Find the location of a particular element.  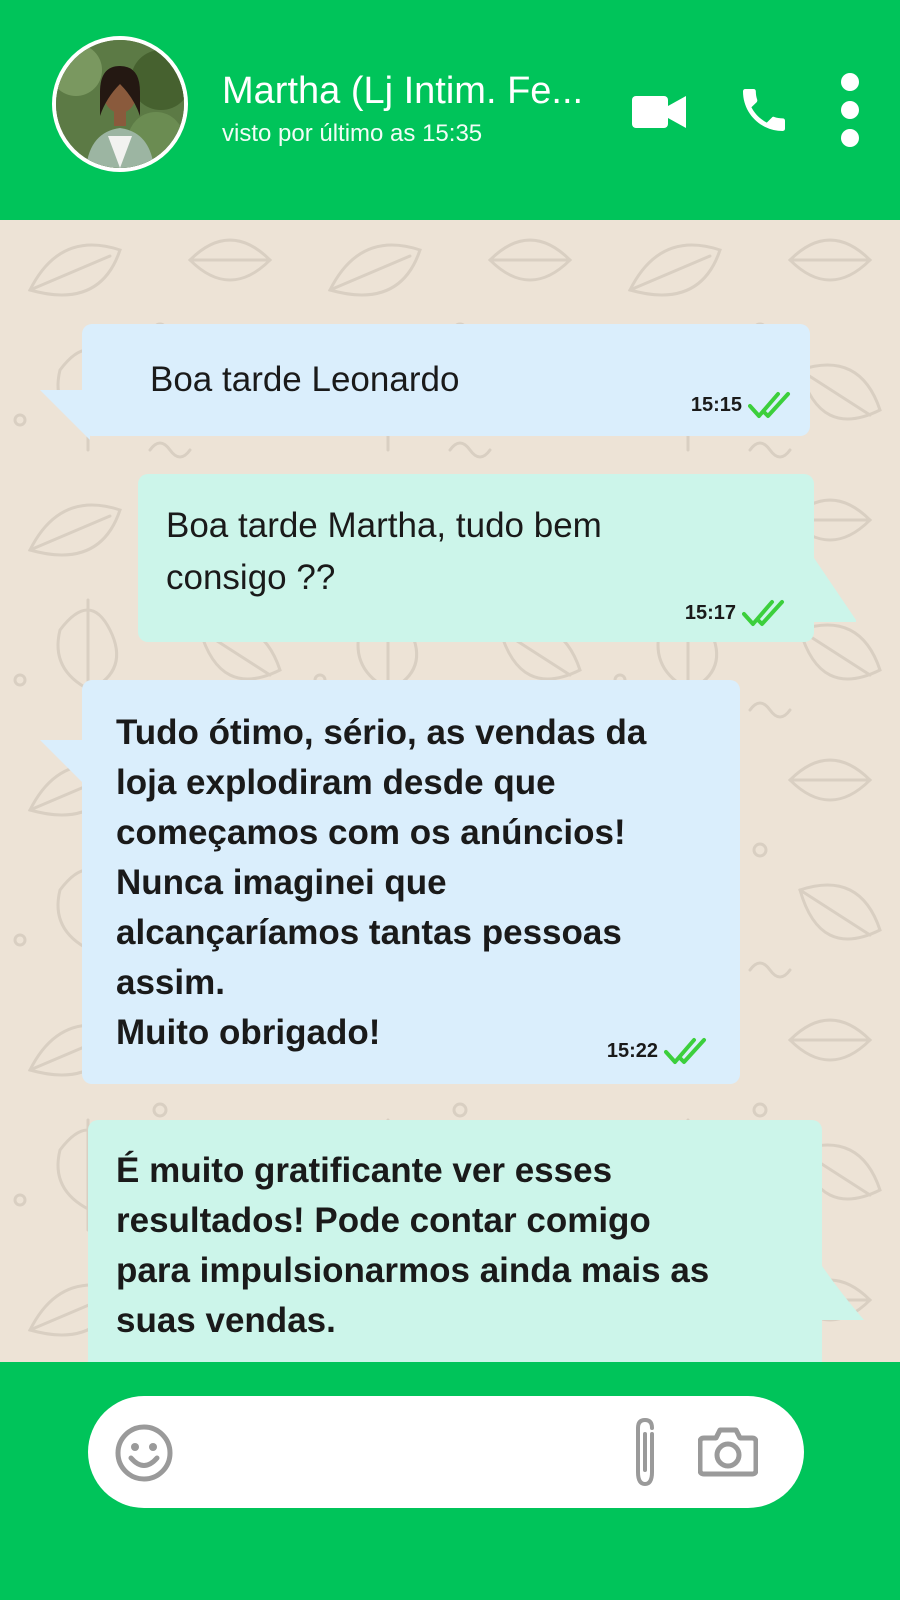

message-input is located at coordinates (450, 1453).